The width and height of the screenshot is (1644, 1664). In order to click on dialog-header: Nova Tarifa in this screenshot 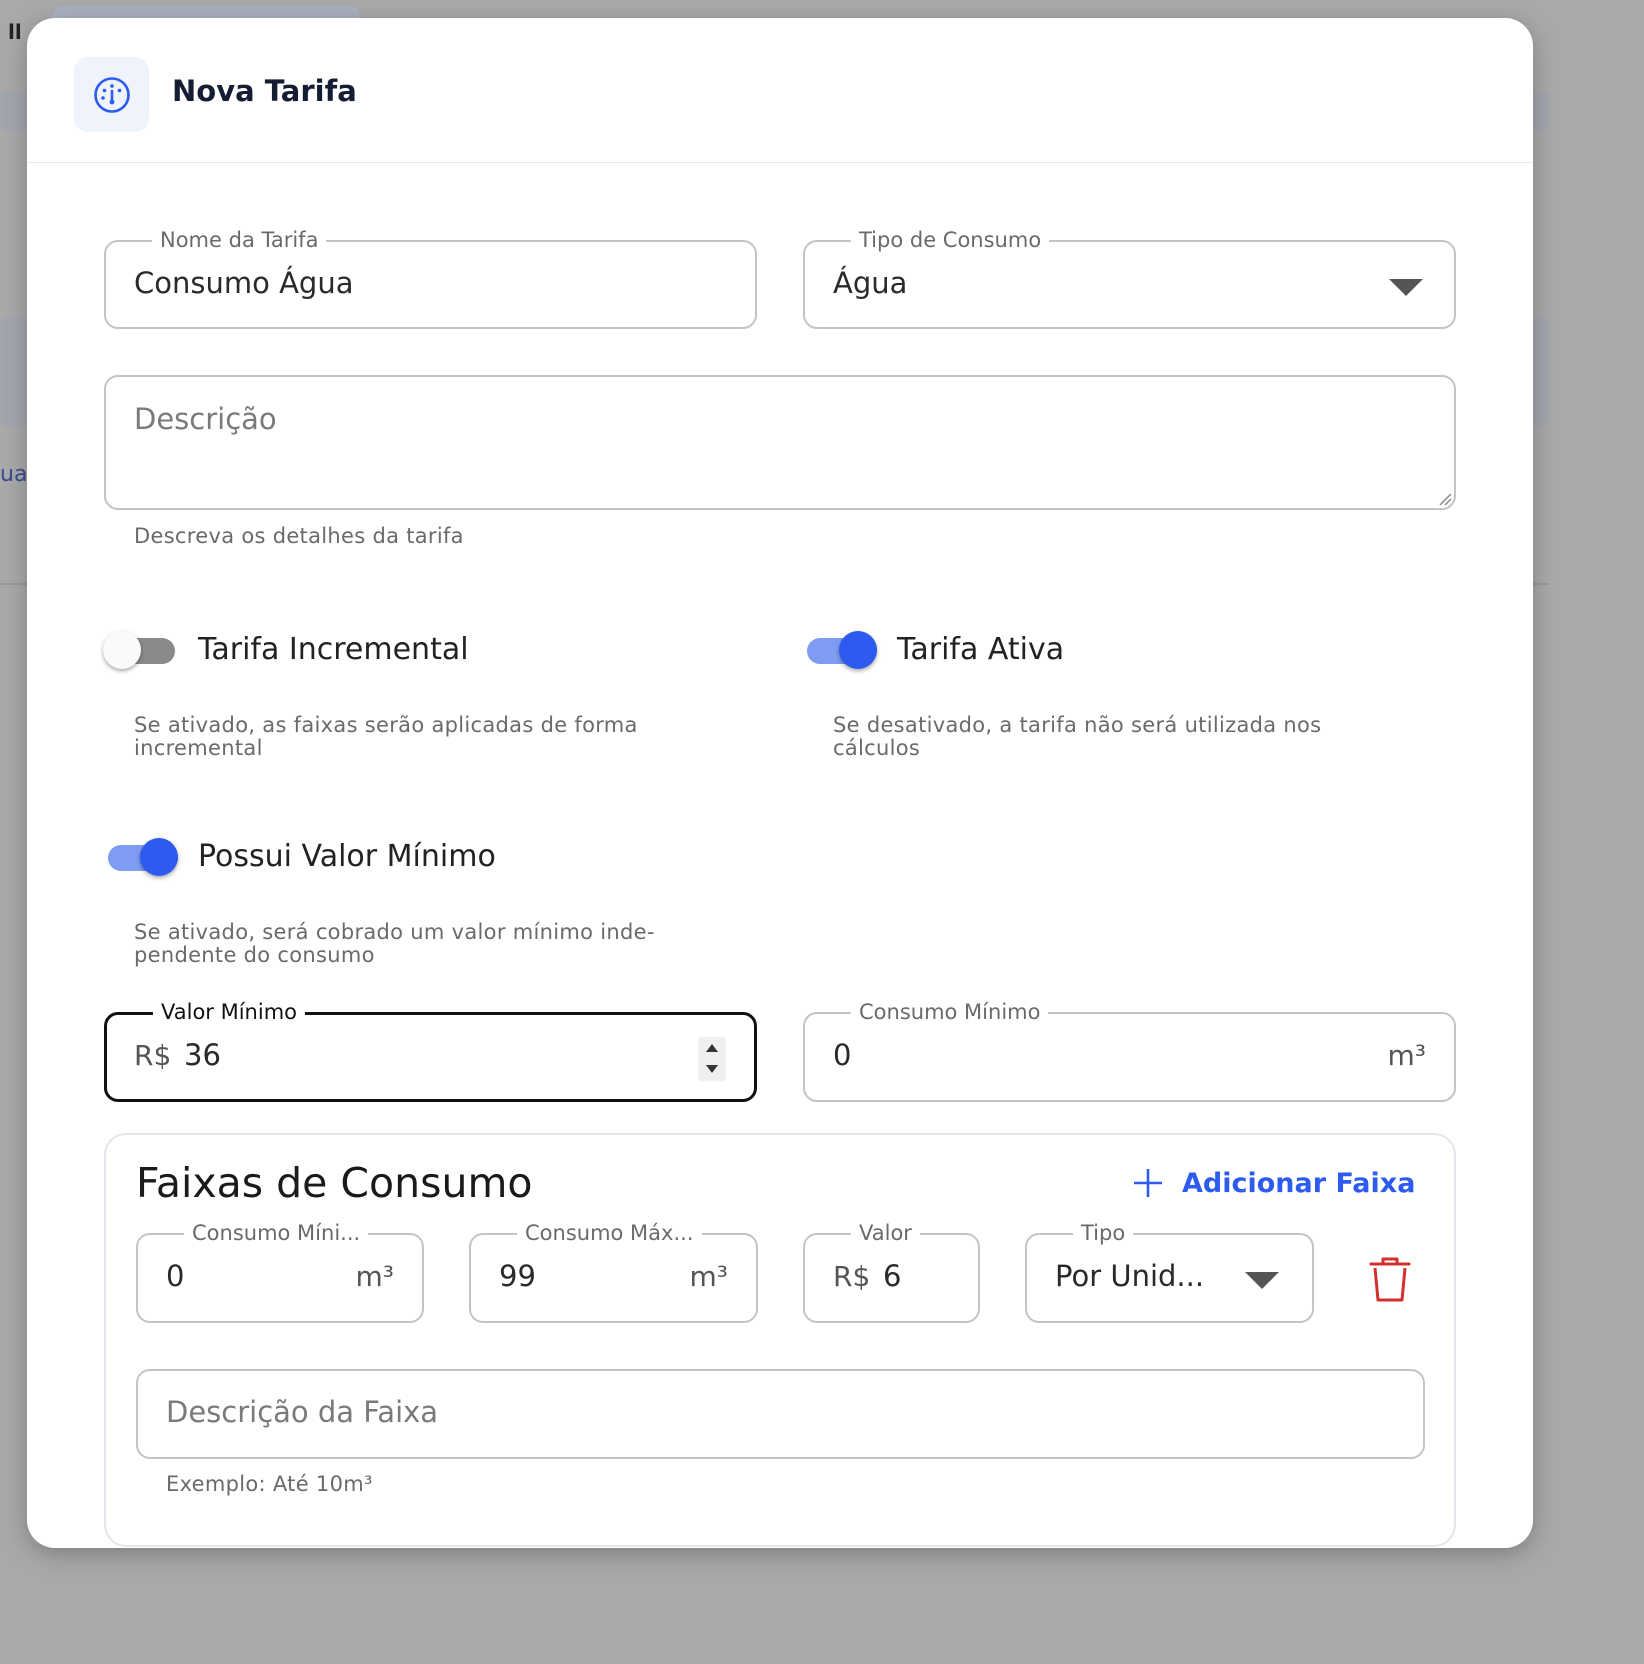, I will do `click(780, 90)`.